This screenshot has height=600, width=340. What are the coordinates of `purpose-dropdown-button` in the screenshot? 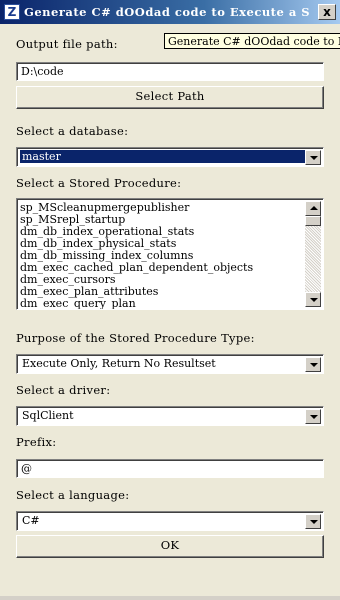 It's located at (313, 364).